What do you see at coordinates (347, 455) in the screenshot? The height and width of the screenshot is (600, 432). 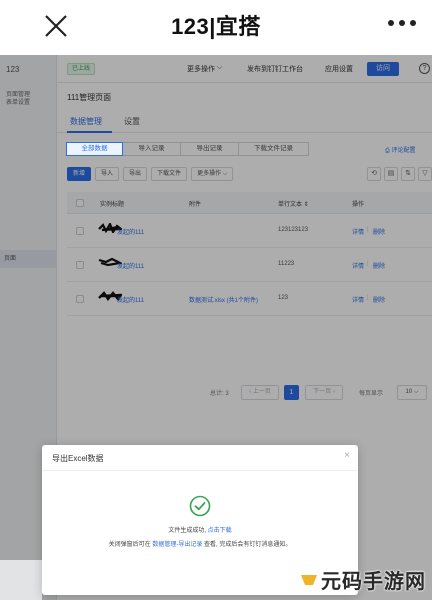 I see `close-icon: ×` at bounding box center [347, 455].